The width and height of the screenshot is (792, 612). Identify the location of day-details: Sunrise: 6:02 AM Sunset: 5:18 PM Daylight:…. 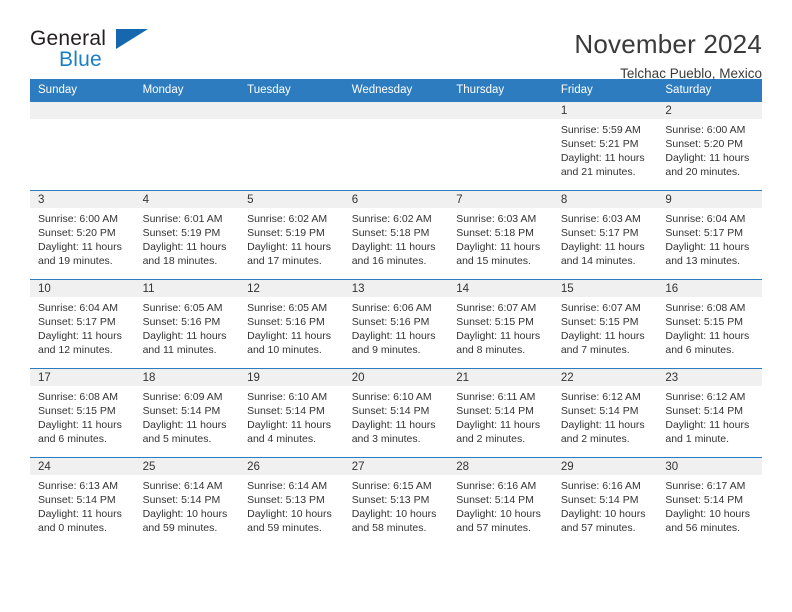
(396, 238).